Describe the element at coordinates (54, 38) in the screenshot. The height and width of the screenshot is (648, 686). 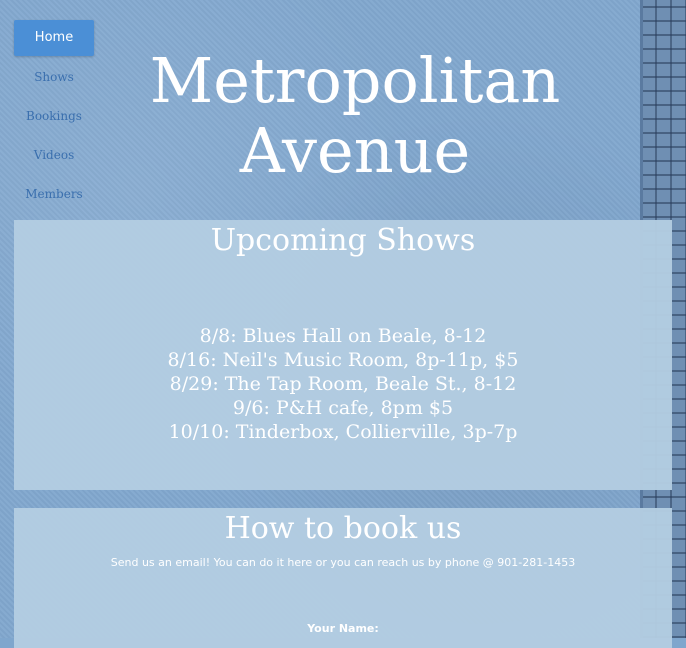
I see `nav-item-home: Home` at that location.